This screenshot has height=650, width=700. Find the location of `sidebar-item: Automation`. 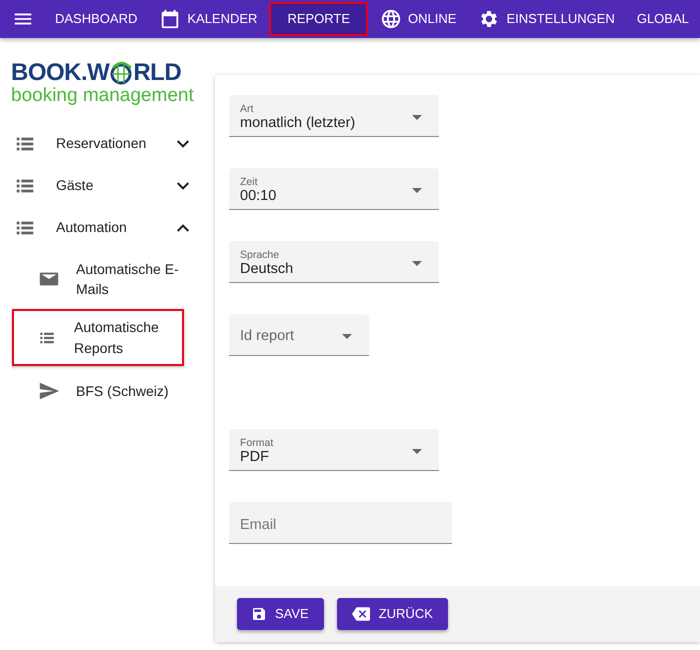

sidebar-item: Automation is located at coordinates (107, 227).